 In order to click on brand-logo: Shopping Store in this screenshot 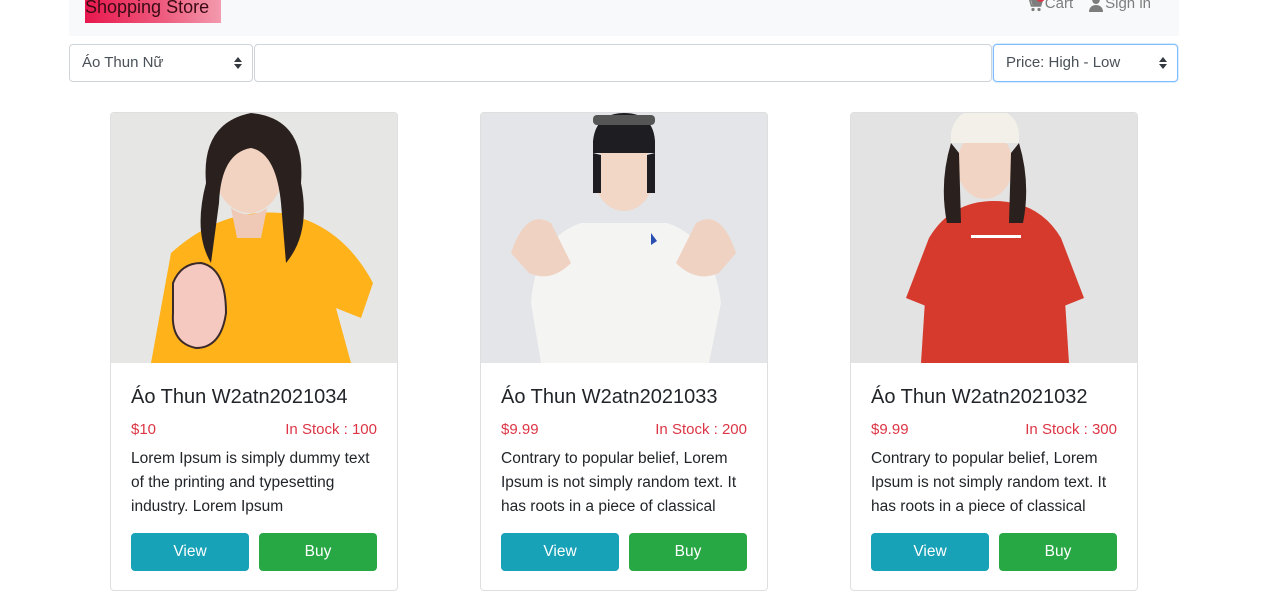, I will do `click(153, 11)`.